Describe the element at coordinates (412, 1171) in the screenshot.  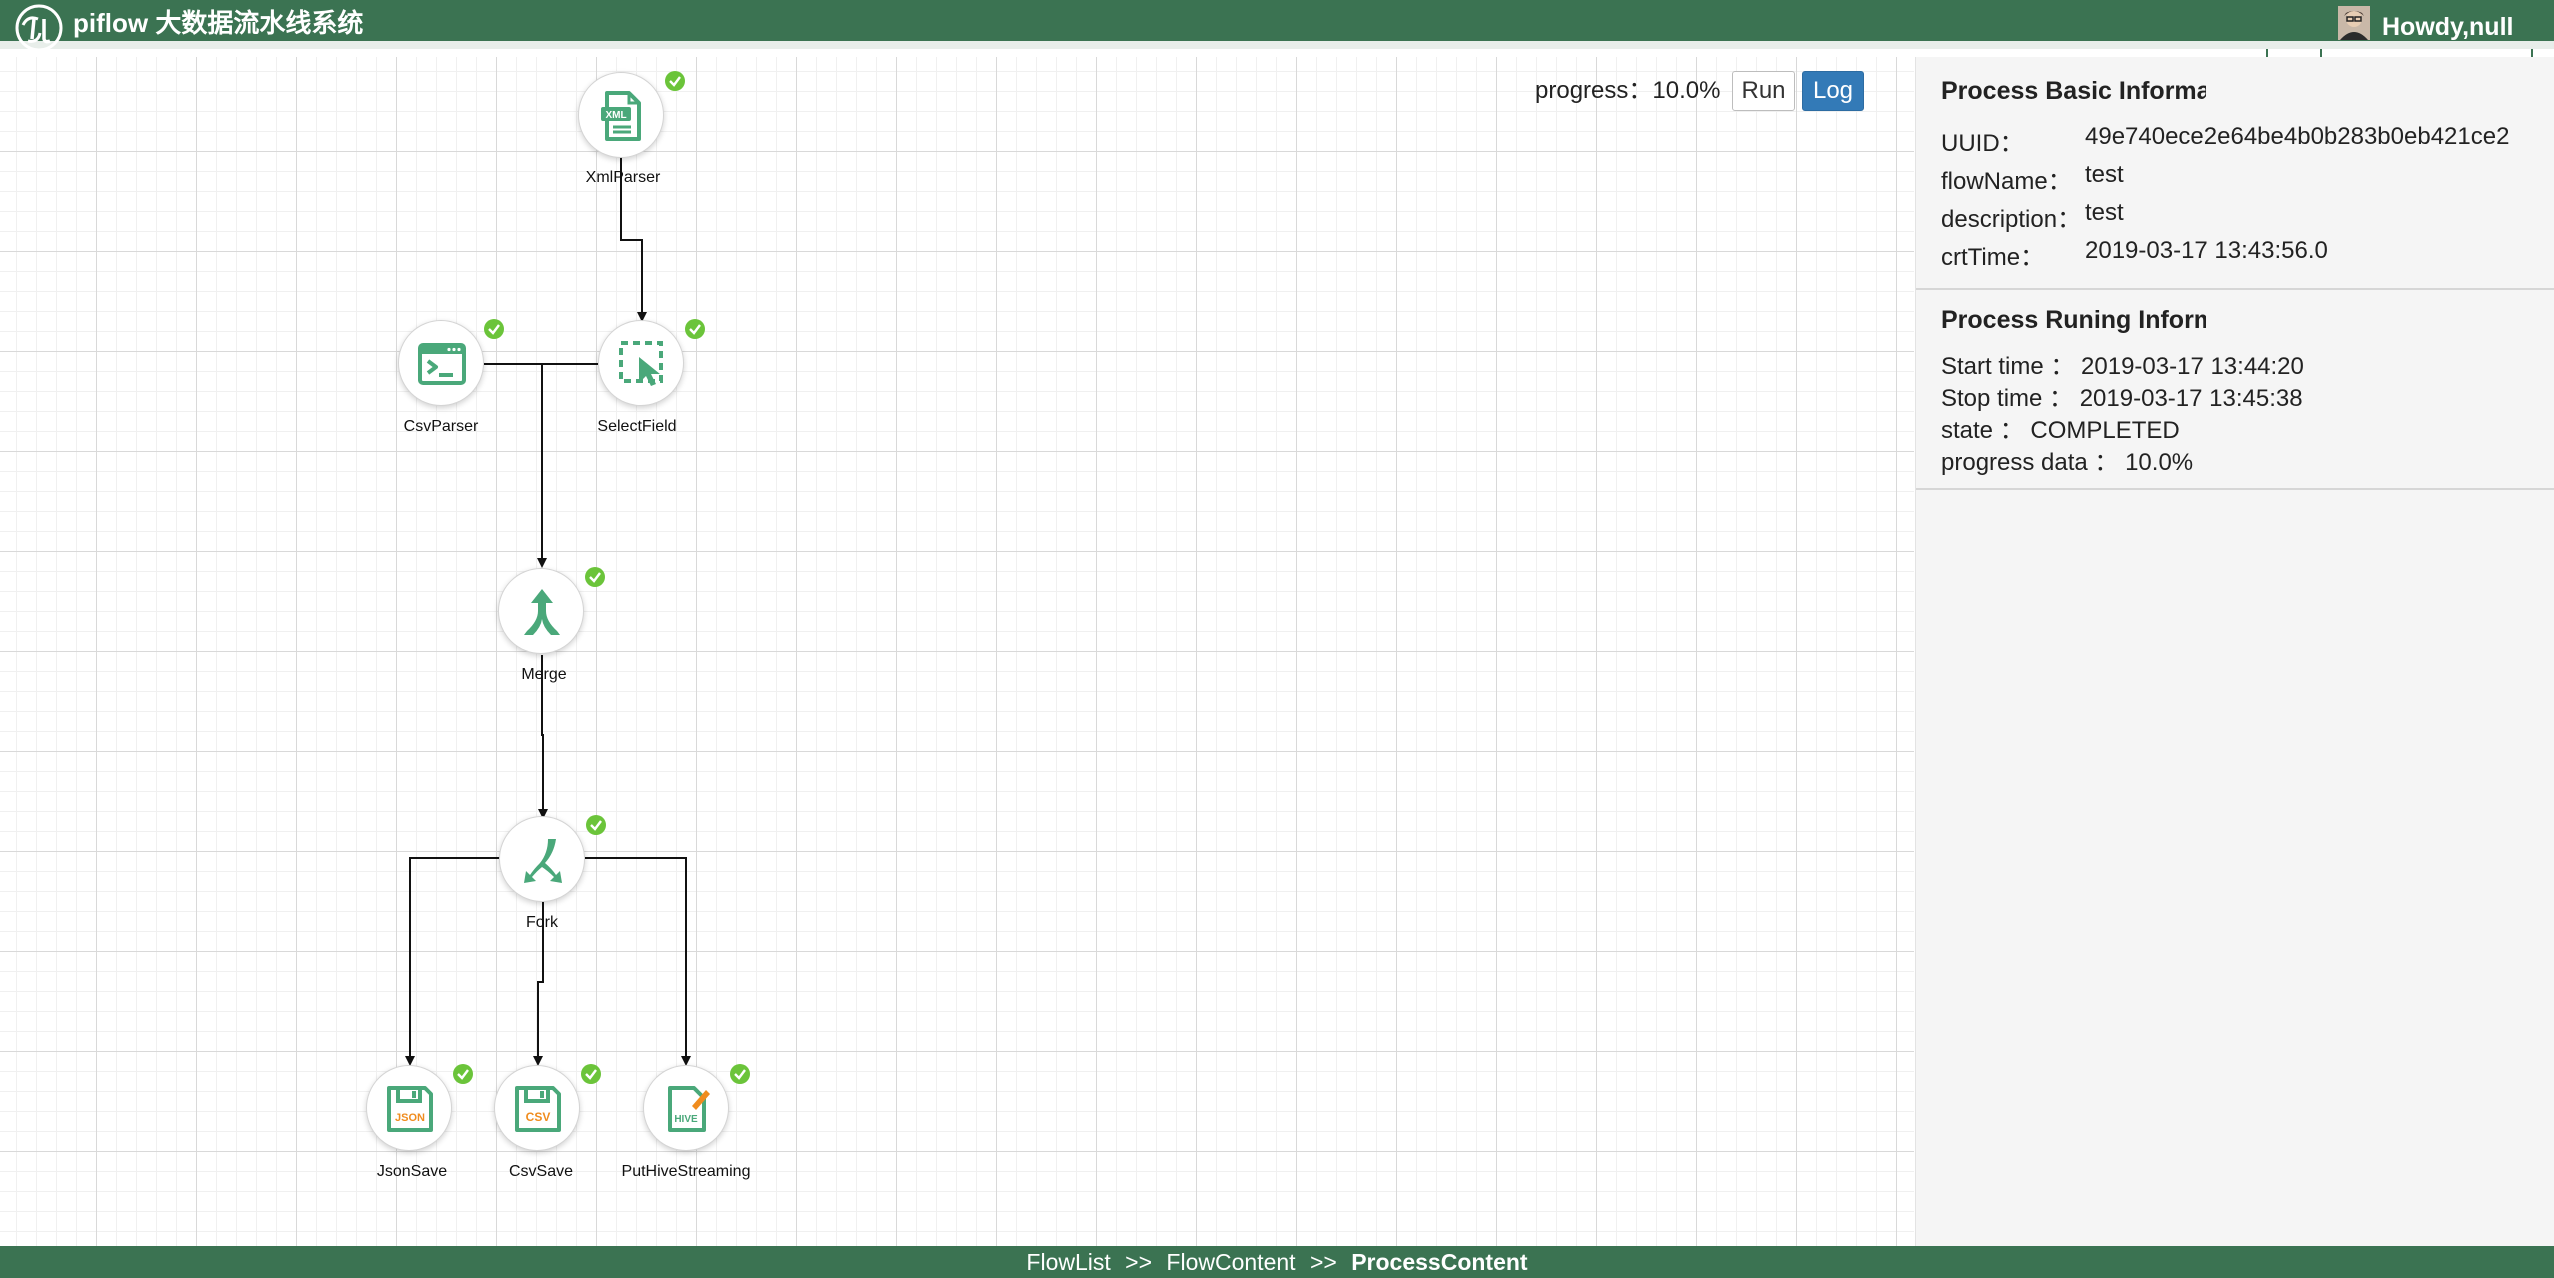
I see `node-label: JsonSave` at that location.